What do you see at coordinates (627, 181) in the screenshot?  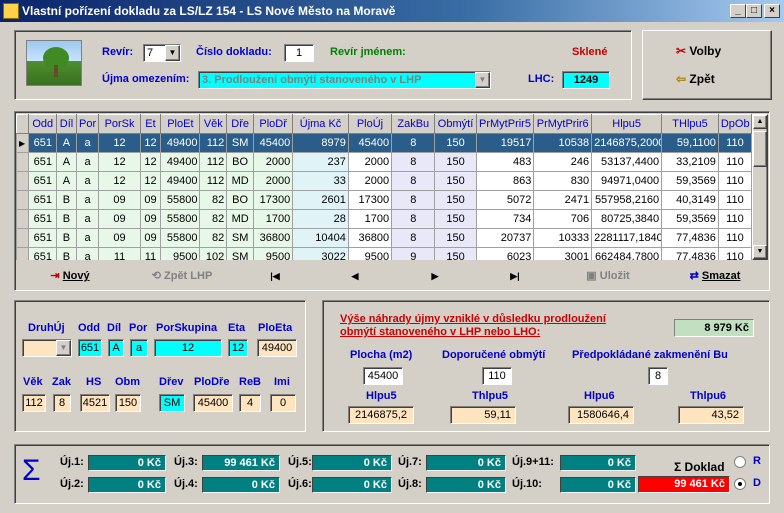 I see `table-cell: 94971,0400` at bounding box center [627, 181].